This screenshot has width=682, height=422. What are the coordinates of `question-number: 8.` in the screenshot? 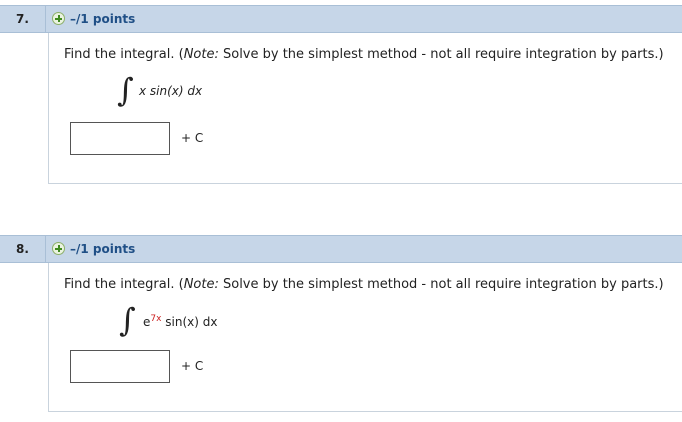 It's located at (23, 249).